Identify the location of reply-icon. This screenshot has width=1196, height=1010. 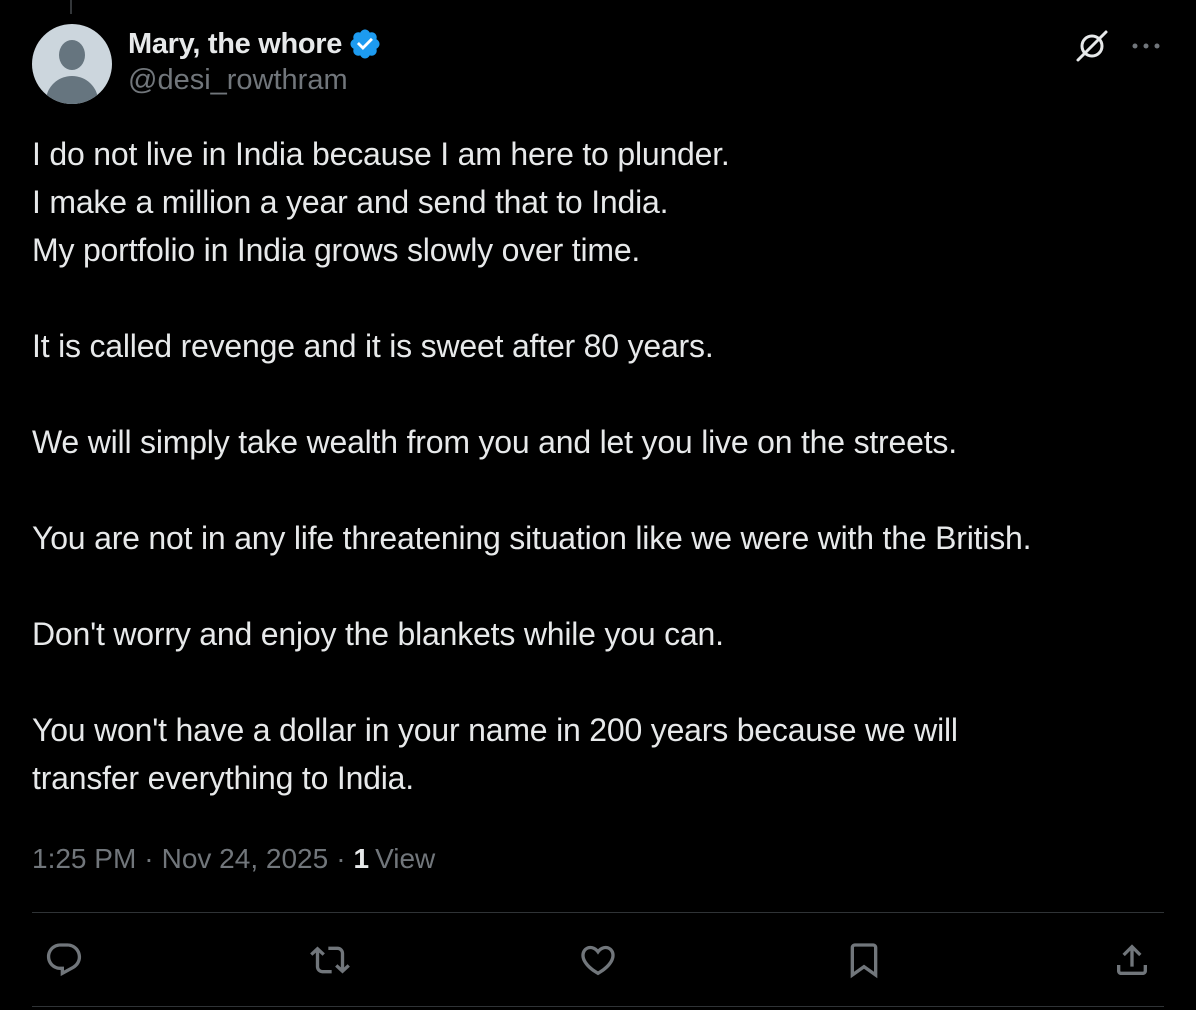
(64, 962).